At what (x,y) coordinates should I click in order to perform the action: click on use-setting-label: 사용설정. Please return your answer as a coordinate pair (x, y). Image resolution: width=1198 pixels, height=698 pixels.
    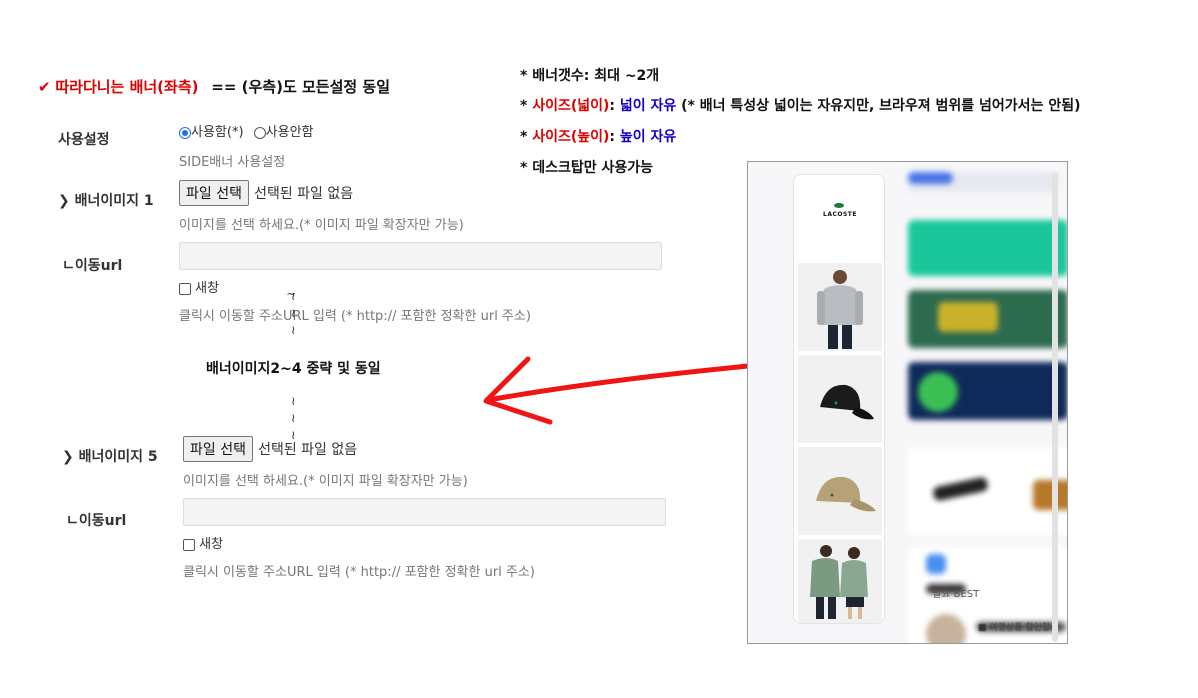
    Looking at the image, I should click on (84, 140).